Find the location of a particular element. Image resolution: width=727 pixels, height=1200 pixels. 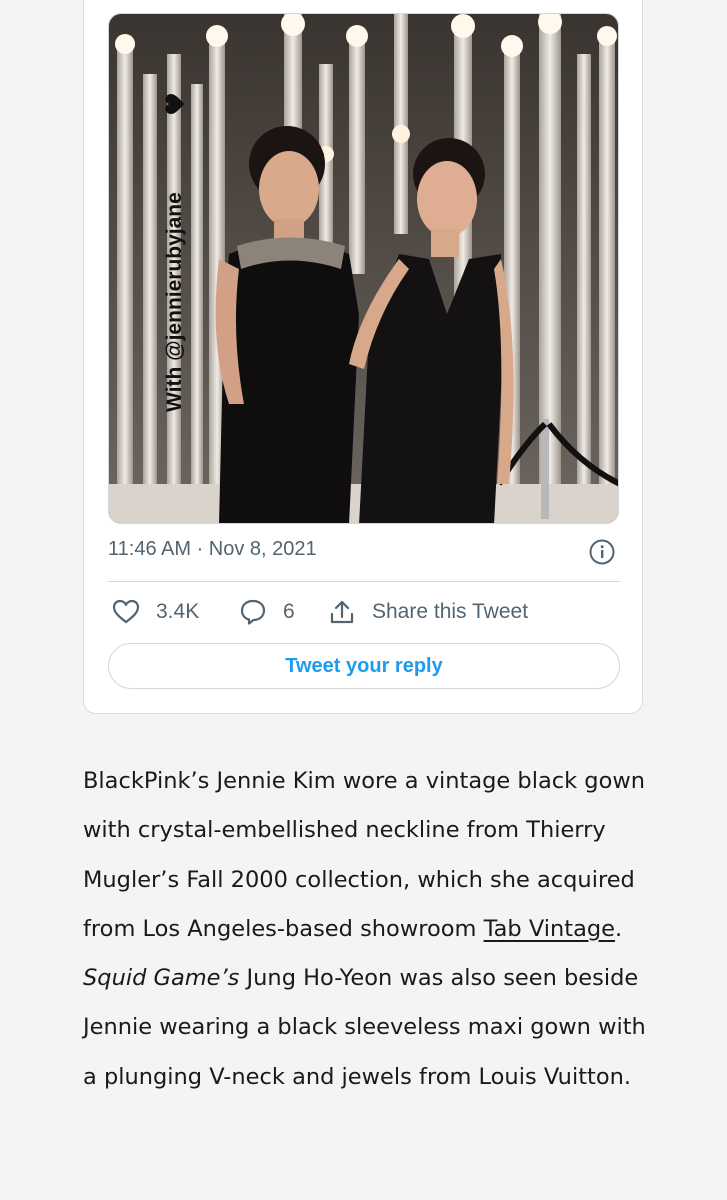

like-action: 3.4K is located at coordinates (155, 612).